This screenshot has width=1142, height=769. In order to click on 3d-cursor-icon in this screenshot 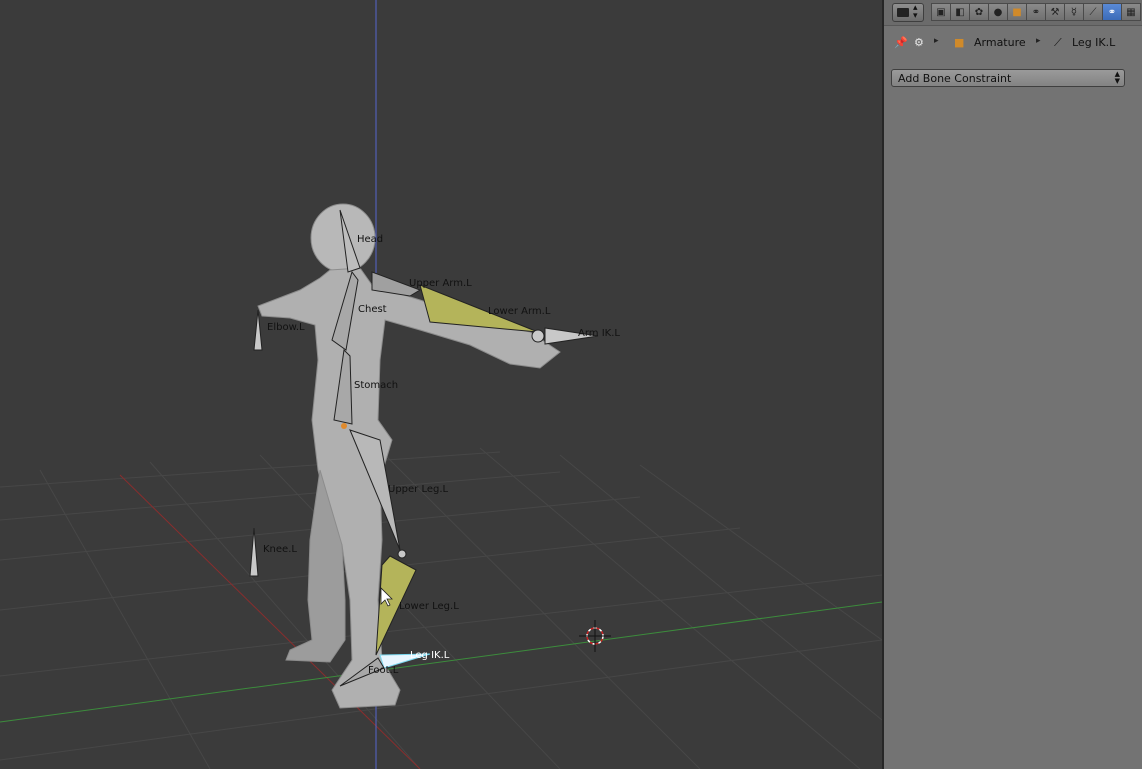, I will do `click(595, 636)`.